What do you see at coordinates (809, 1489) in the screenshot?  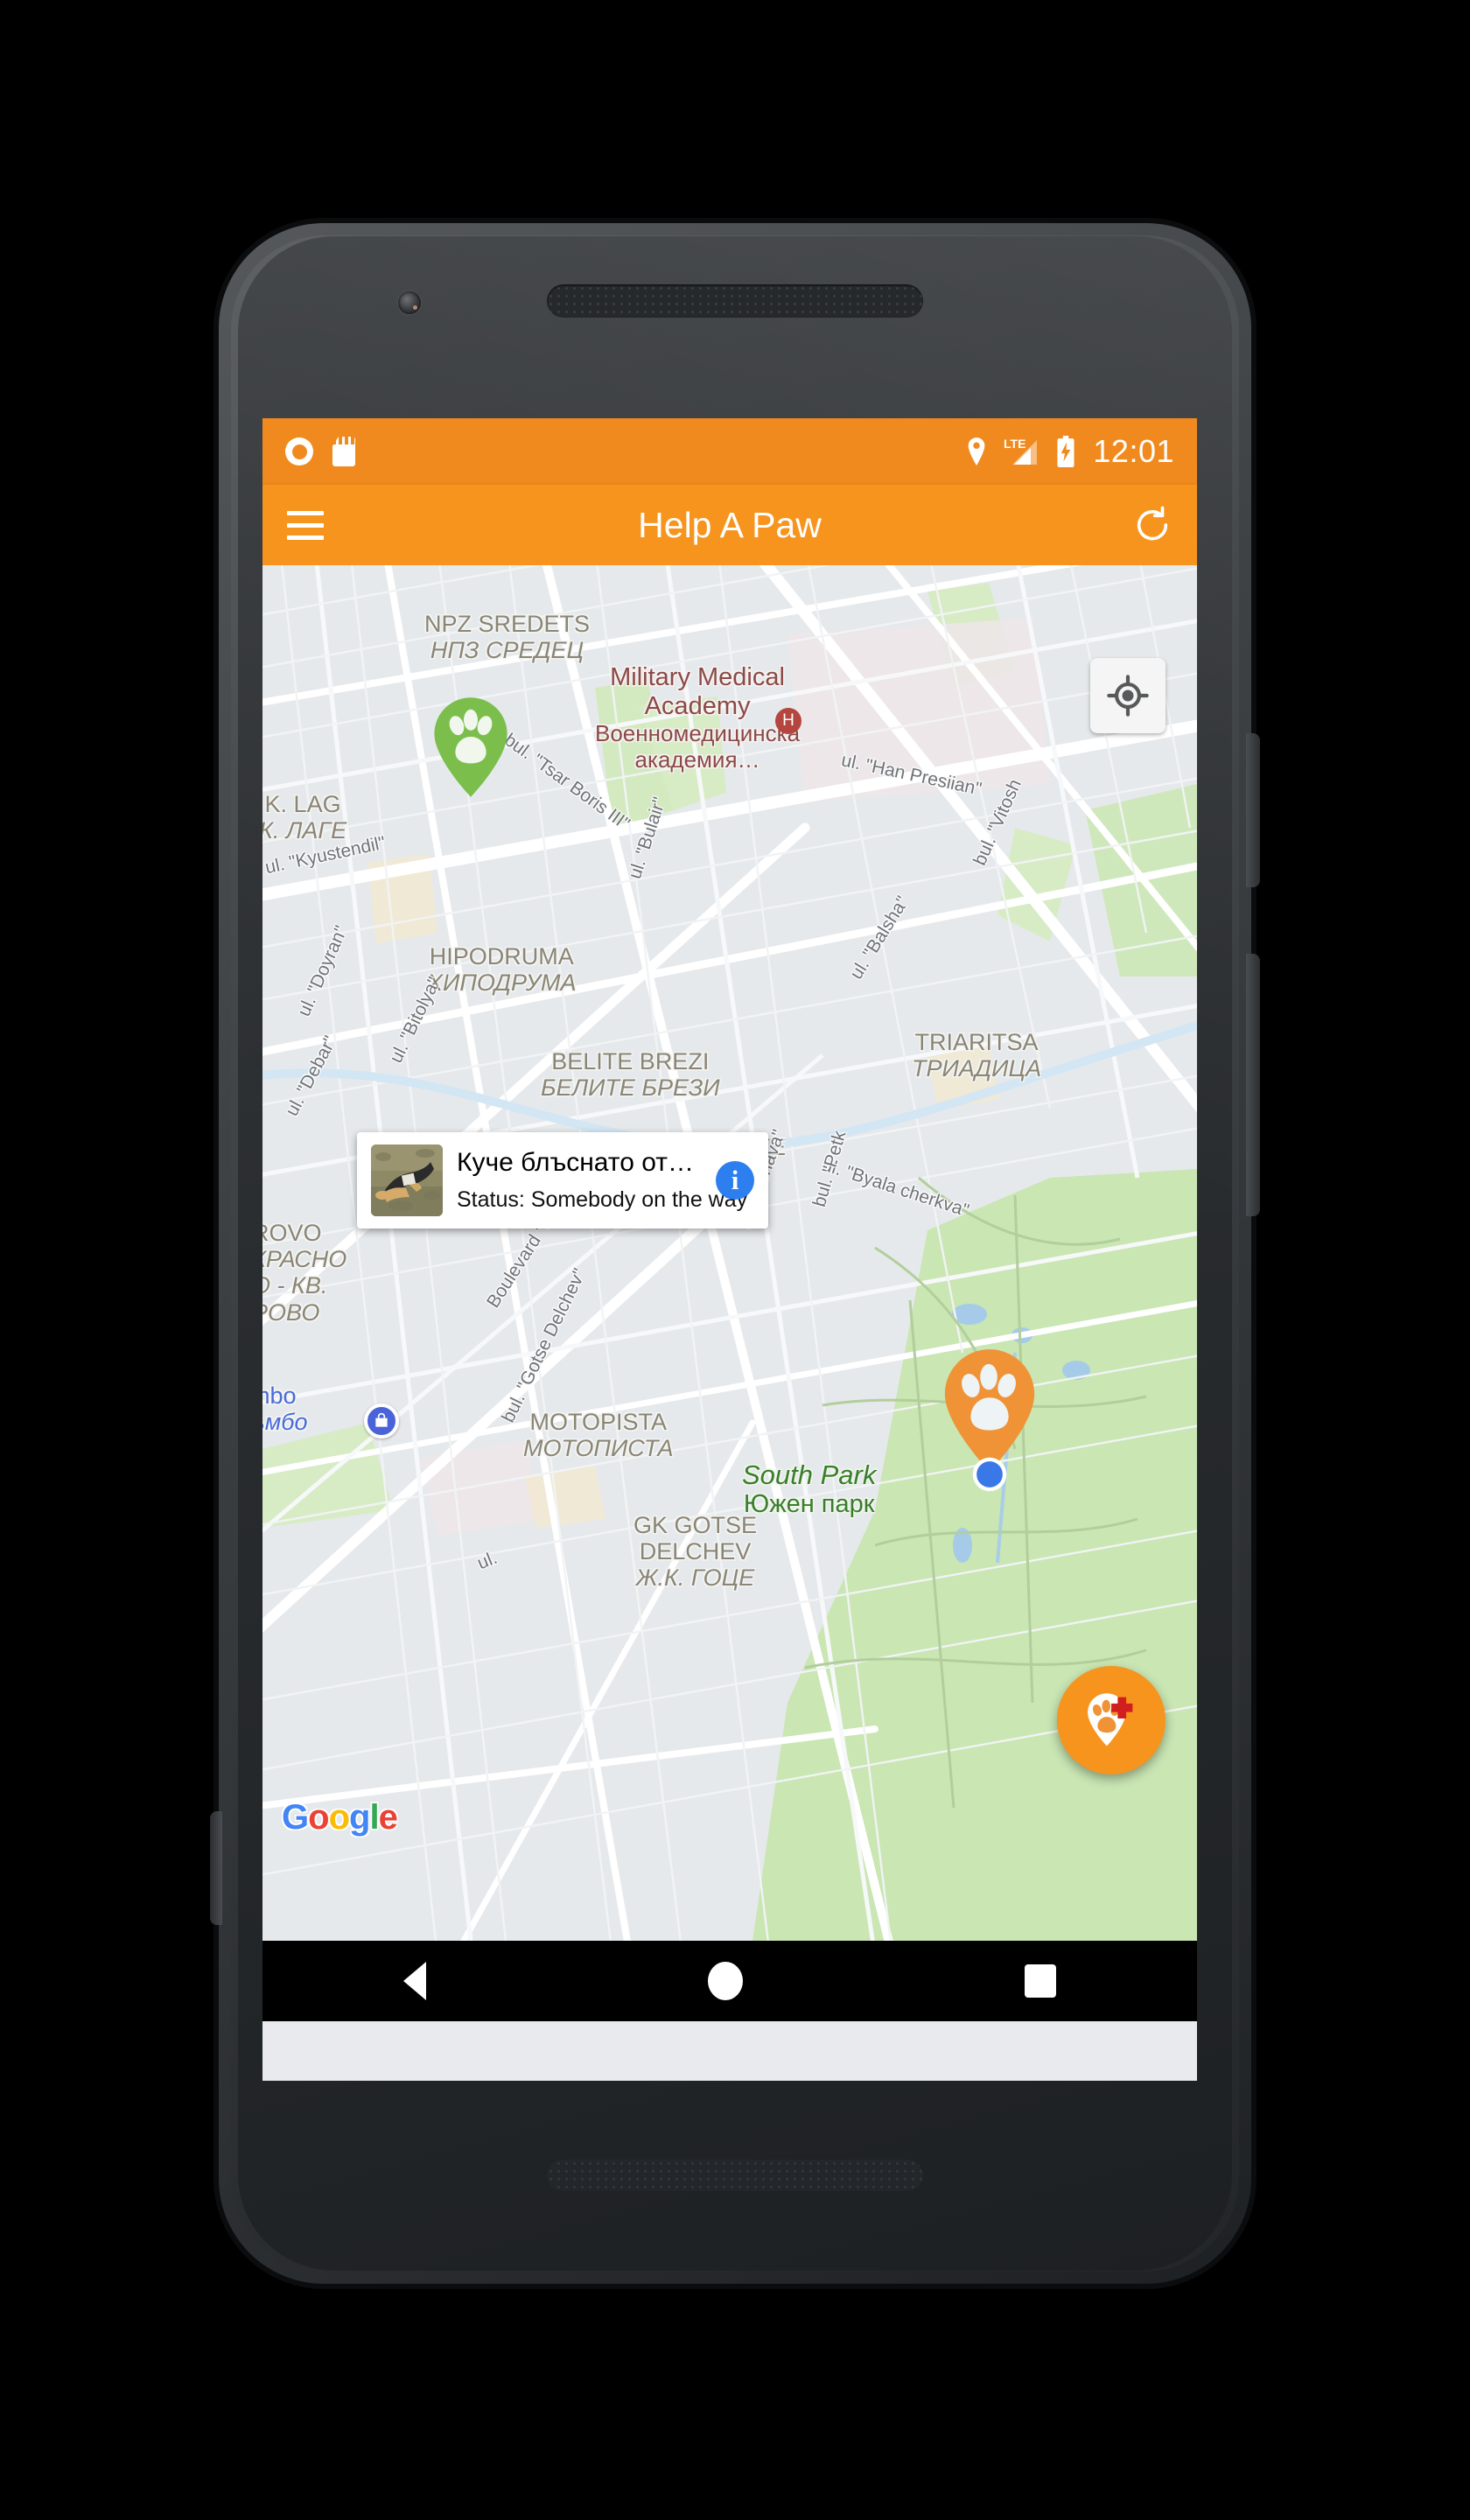 I see `map-poi-label-south-park: South Park Южен парк` at bounding box center [809, 1489].